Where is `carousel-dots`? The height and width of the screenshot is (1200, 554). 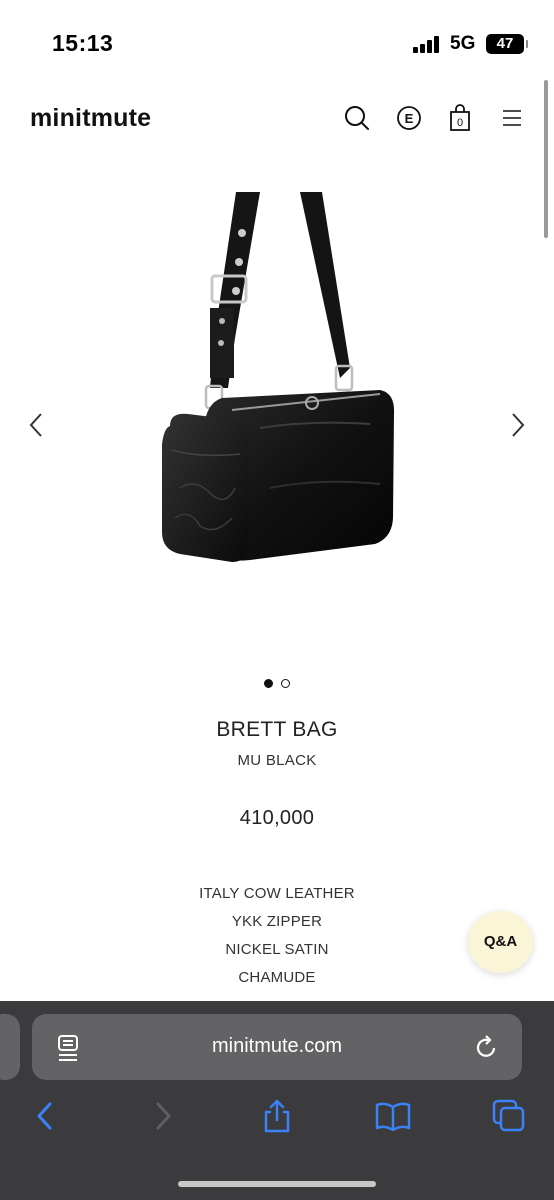
carousel-dots is located at coordinates (277, 681).